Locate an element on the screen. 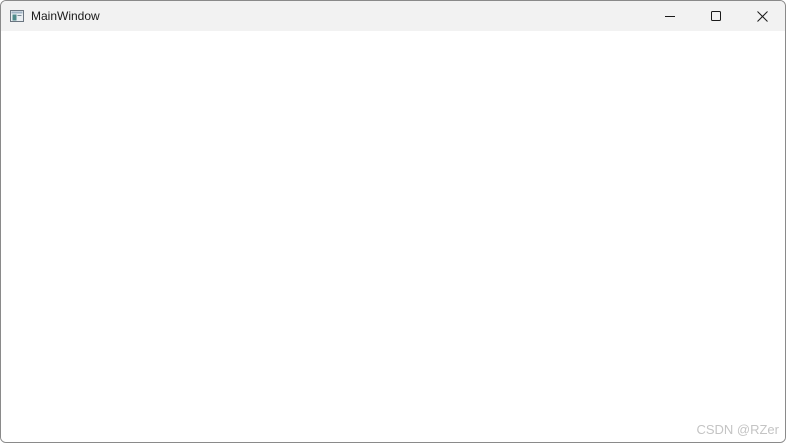  title-bar: MainWindow is located at coordinates (393, 16).